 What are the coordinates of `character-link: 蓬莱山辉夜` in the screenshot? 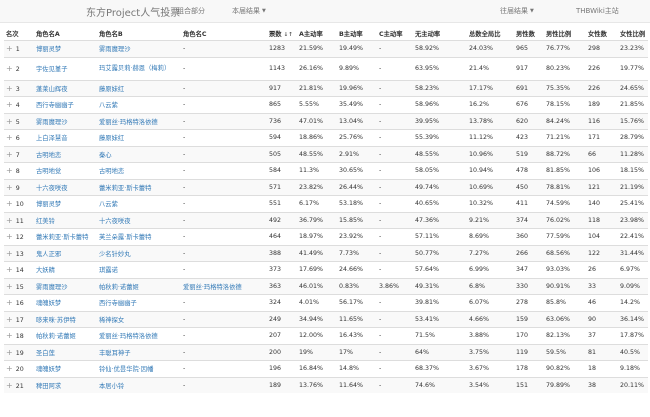 It's located at (51, 89).